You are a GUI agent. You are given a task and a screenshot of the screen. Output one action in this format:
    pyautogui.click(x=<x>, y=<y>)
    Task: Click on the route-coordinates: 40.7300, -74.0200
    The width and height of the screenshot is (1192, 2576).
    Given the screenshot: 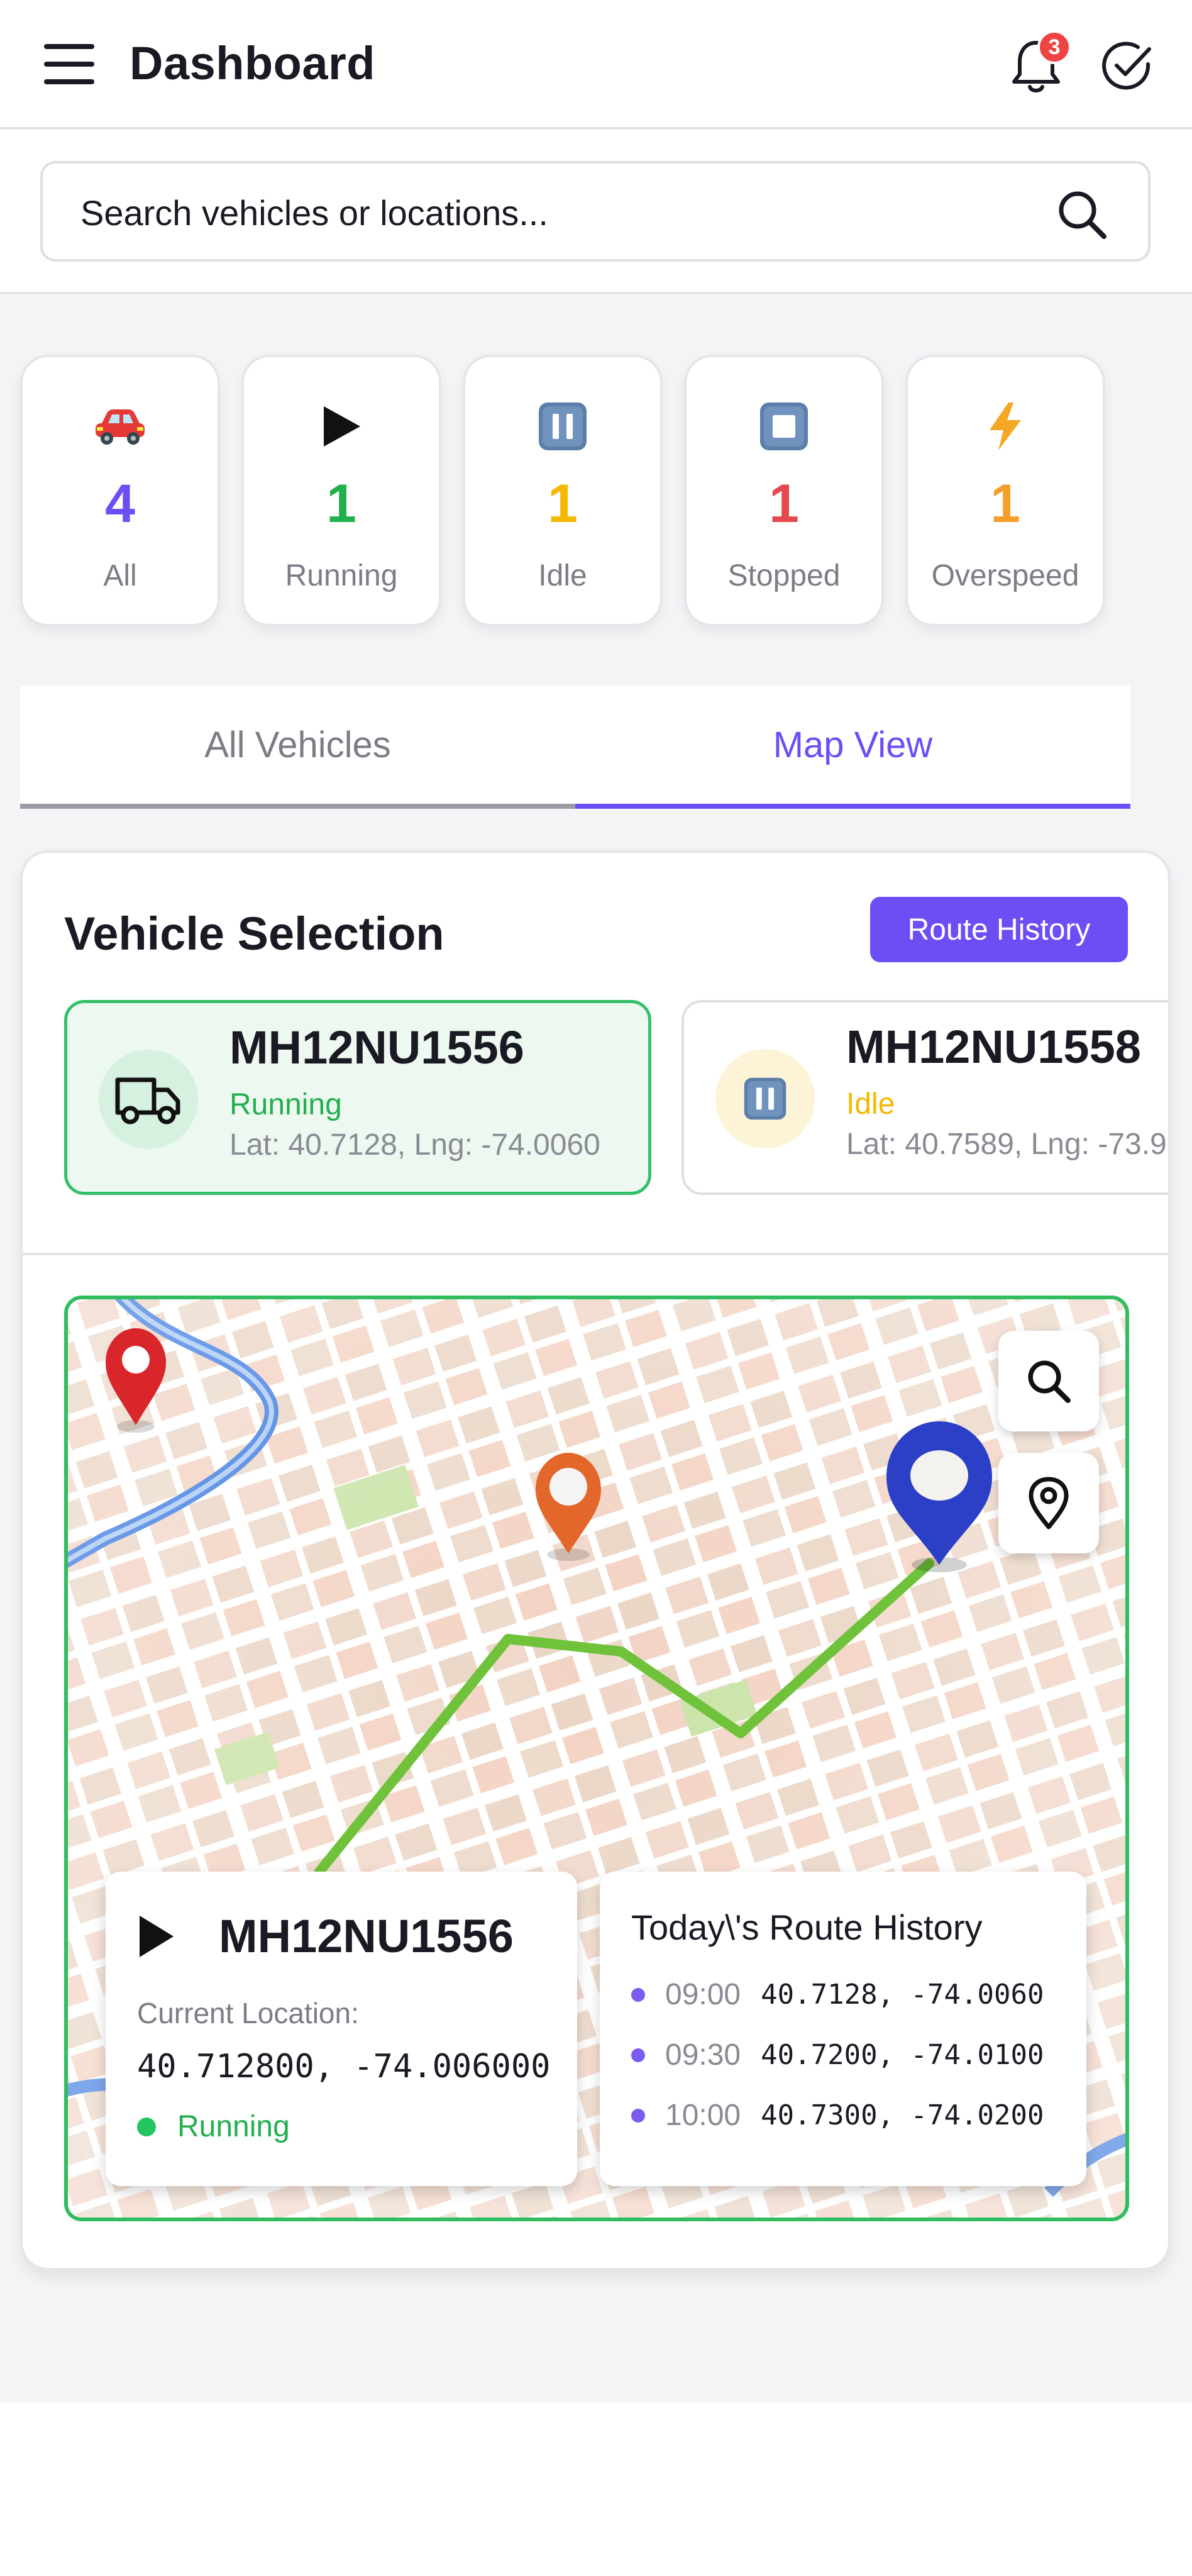 What is the action you would take?
    pyautogui.click(x=902, y=2115)
    